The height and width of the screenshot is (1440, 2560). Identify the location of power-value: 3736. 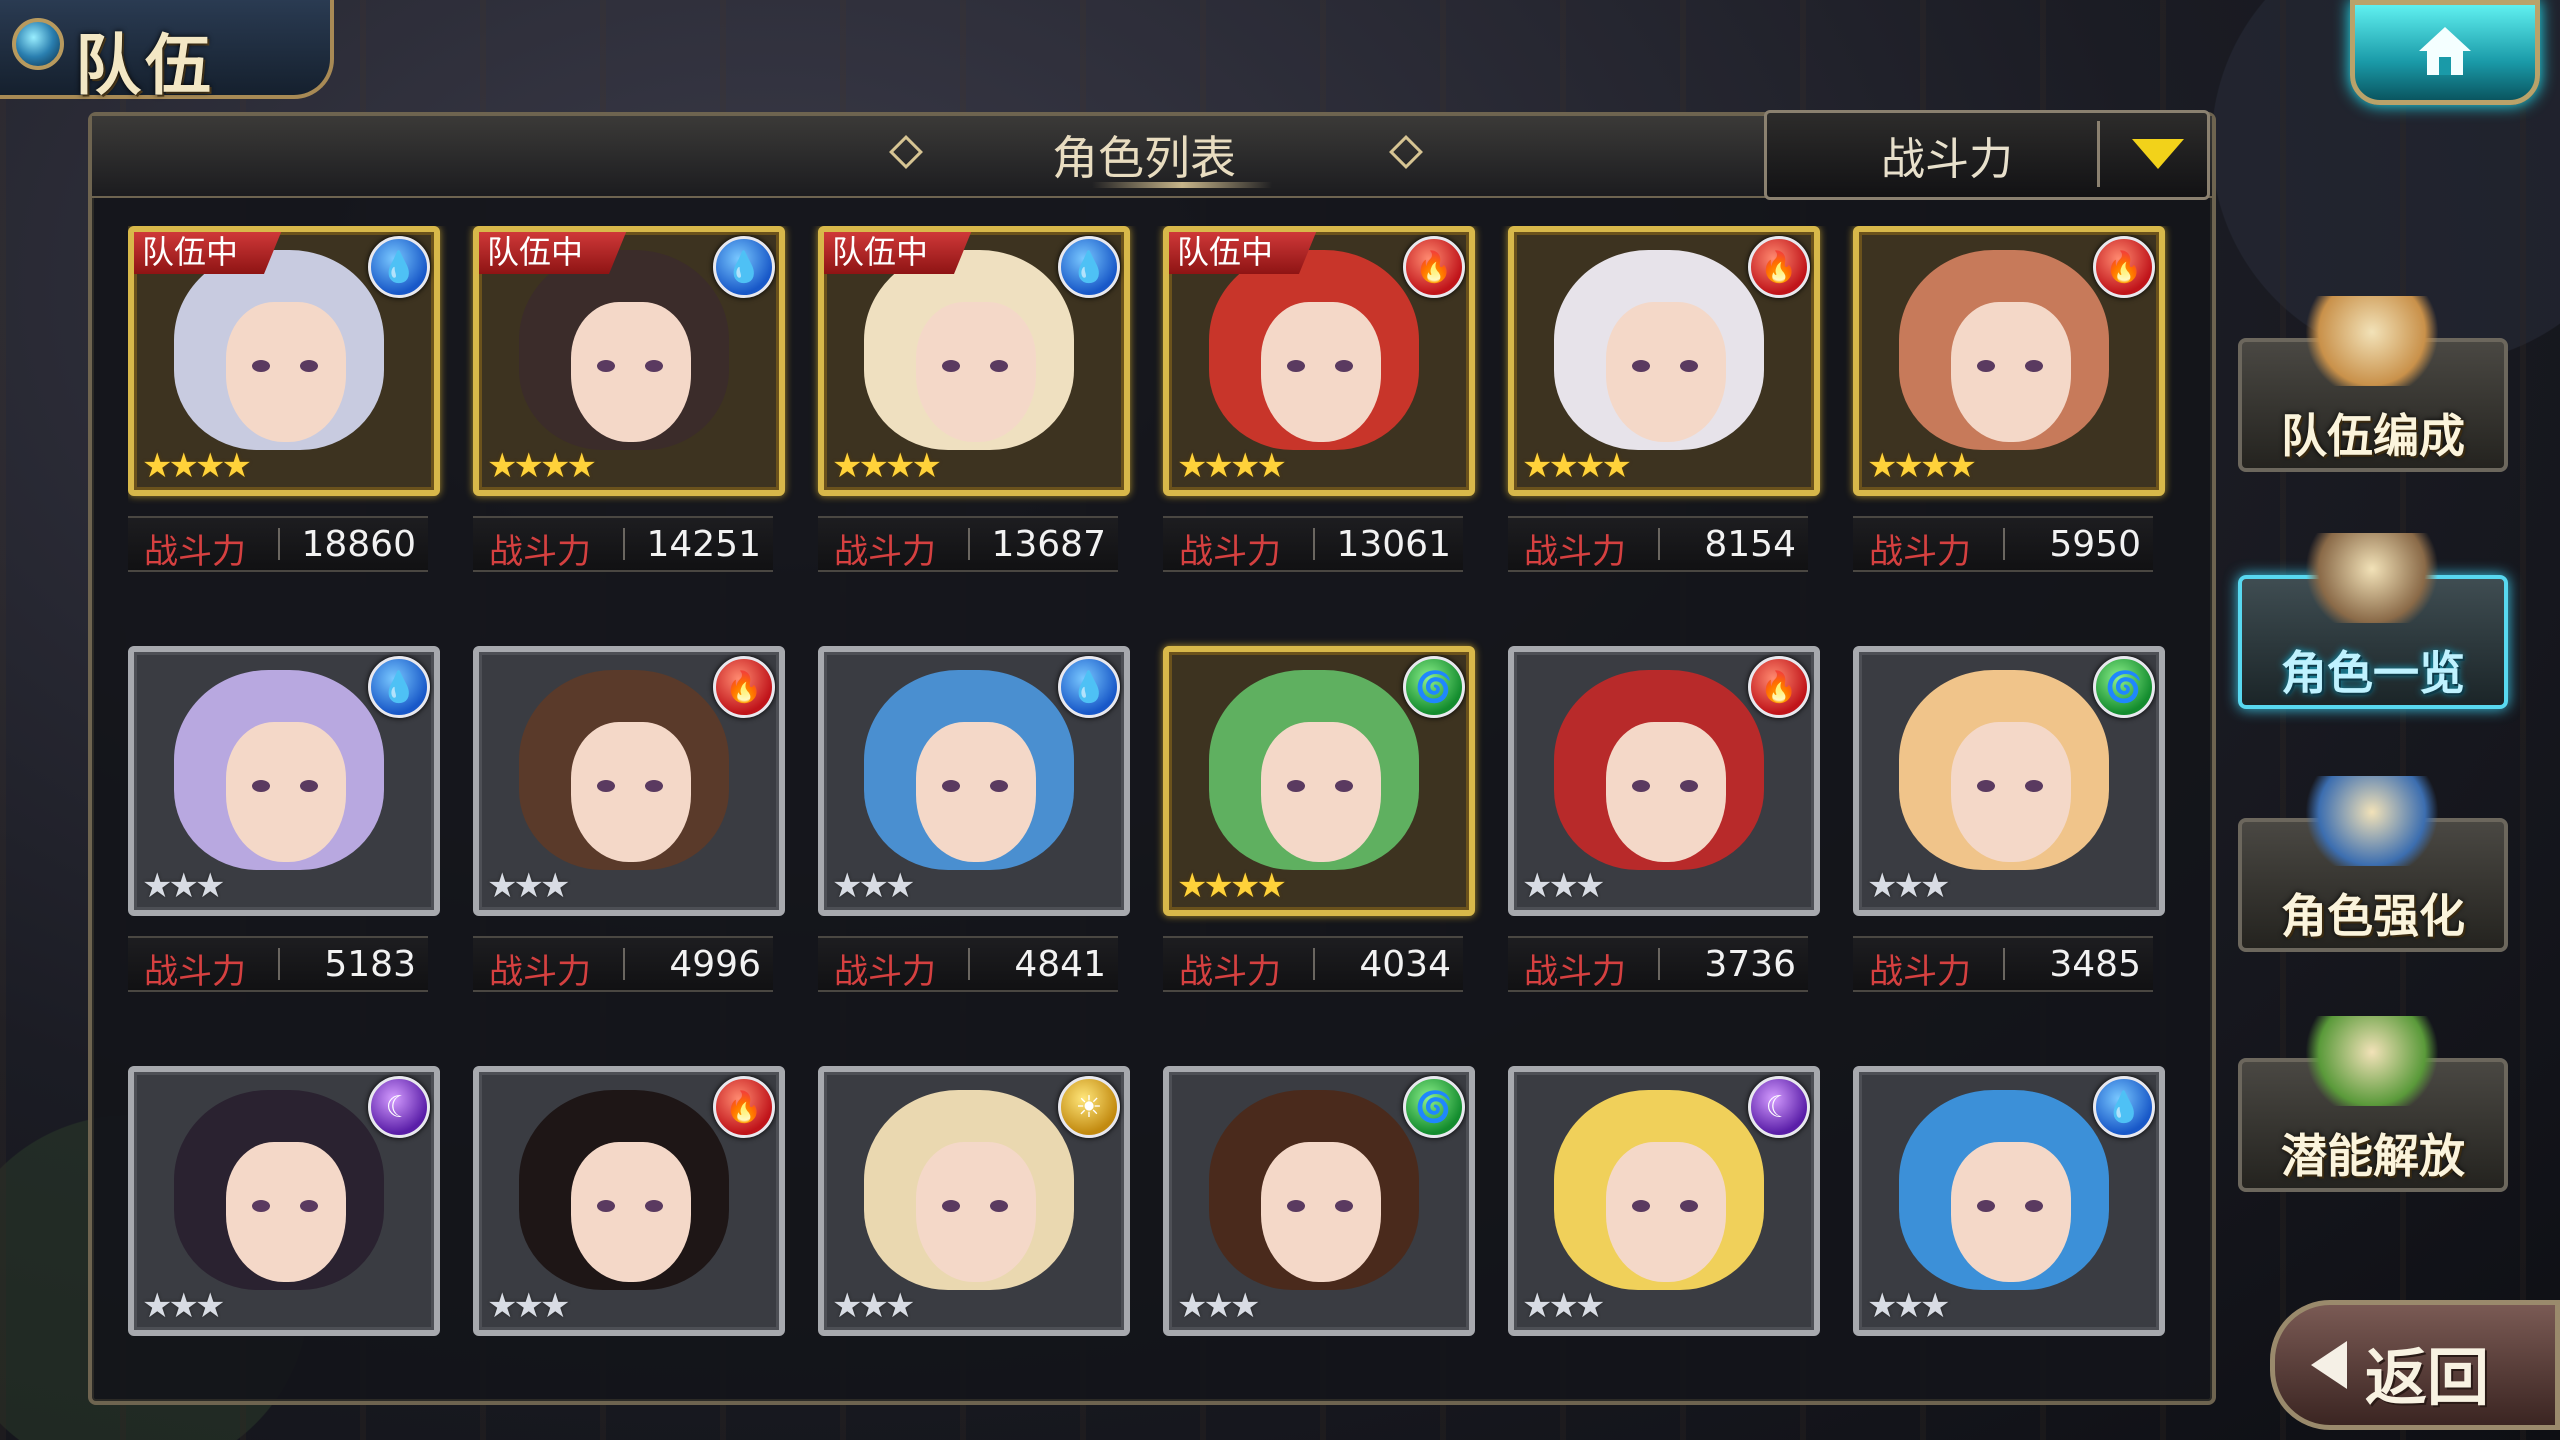
(1750, 964).